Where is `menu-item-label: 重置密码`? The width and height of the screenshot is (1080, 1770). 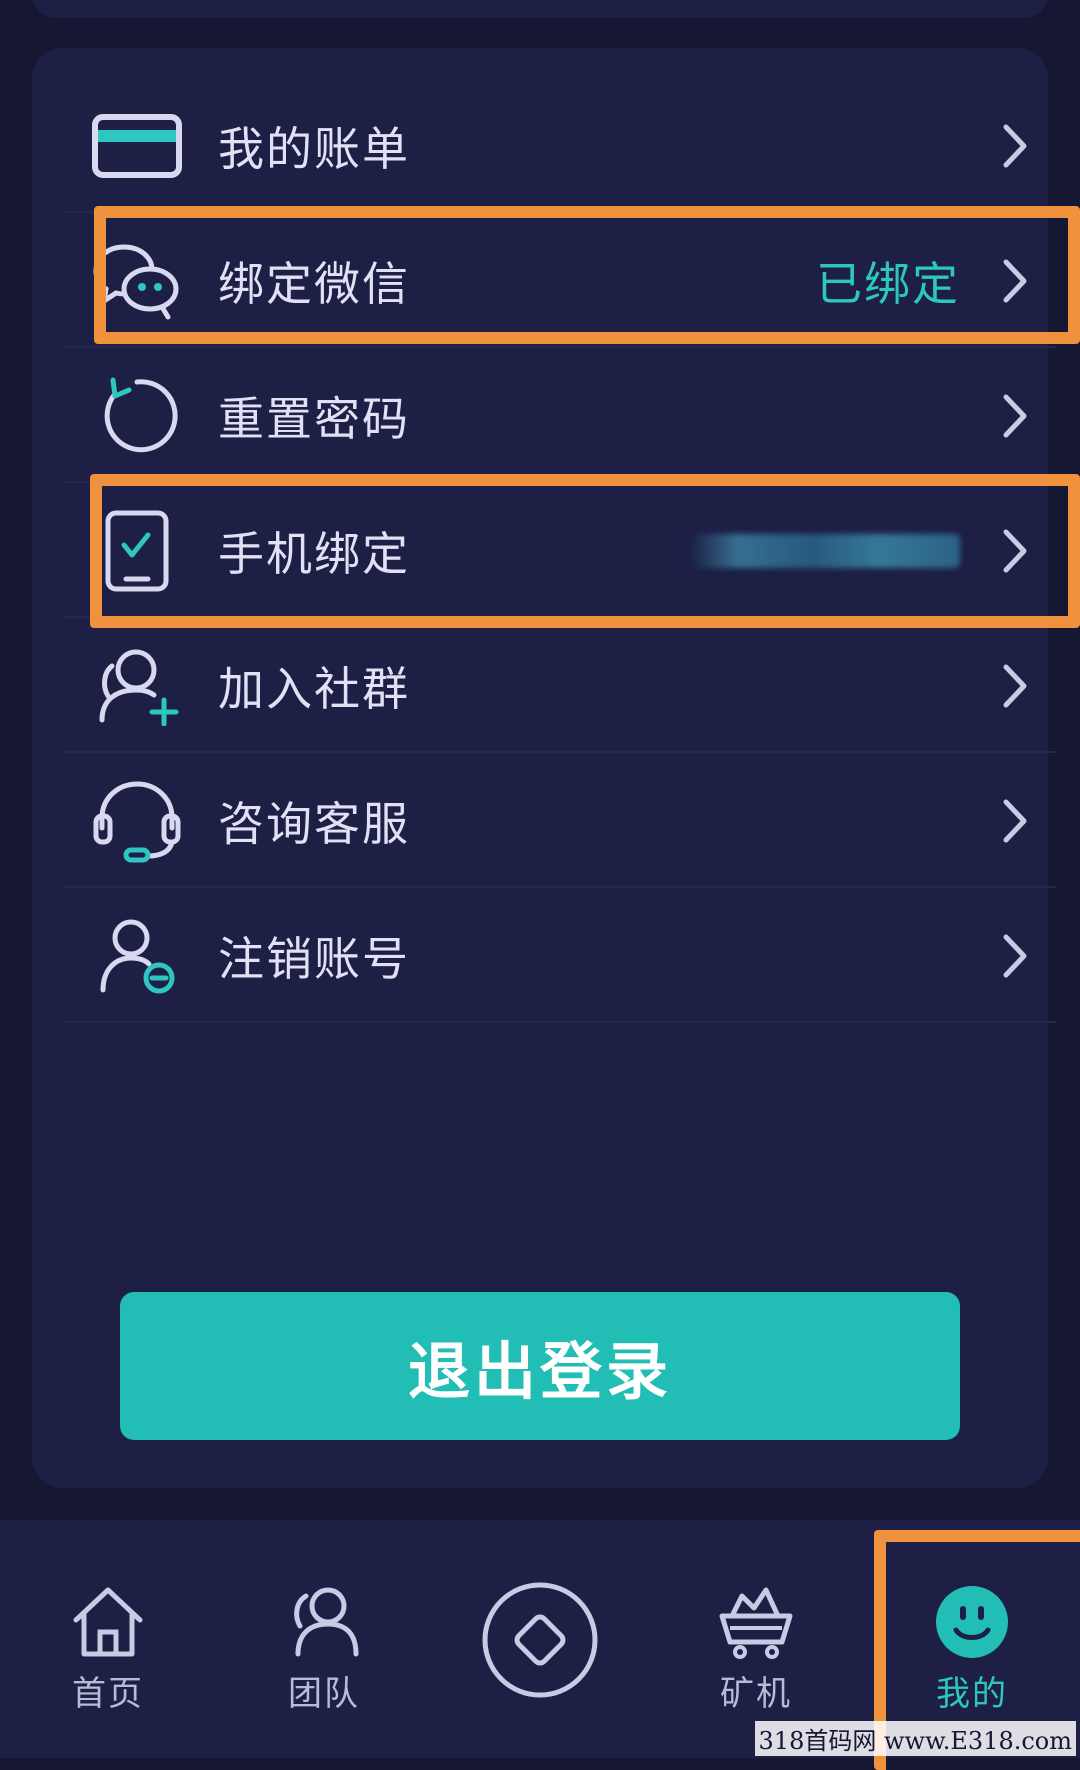 menu-item-label: 重置密码 is located at coordinates (314, 418).